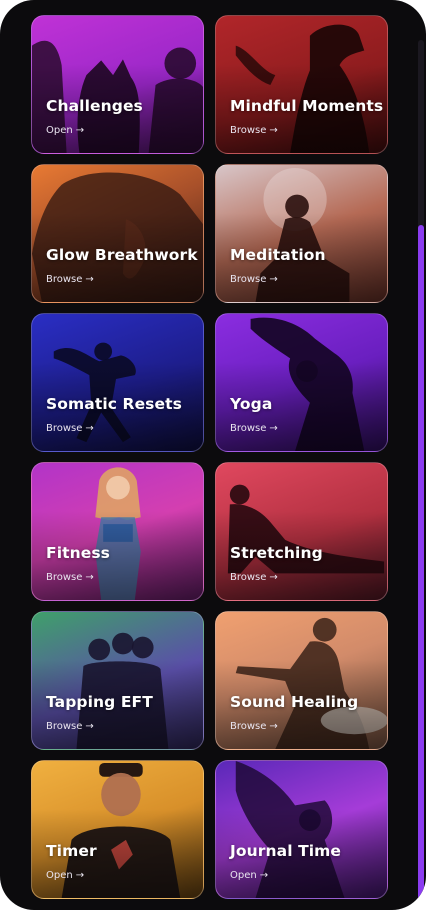 The width and height of the screenshot is (426, 910). What do you see at coordinates (421, 567) in the screenshot?
I see `scrollbar-thumb` at bounding box center [421, 567].